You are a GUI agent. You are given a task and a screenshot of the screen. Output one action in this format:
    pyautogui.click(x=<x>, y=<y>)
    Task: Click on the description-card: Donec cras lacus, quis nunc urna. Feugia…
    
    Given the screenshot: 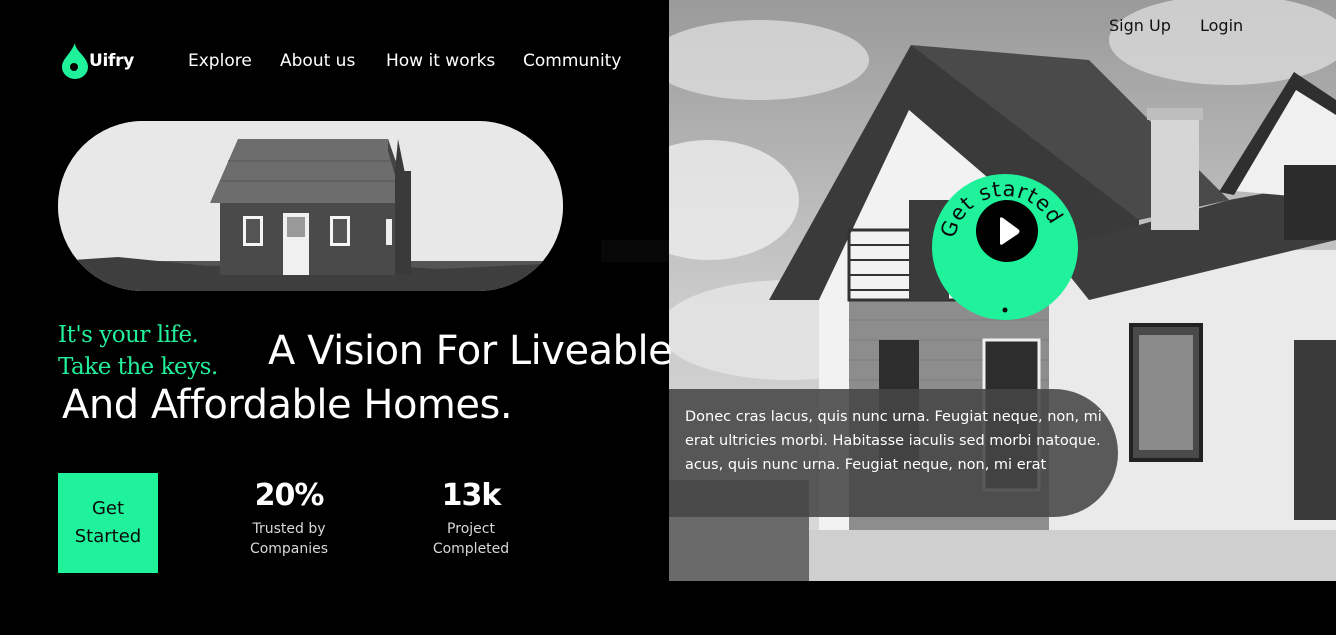 What is the action you would take?
    pyautogui.click(x=893, y=453)
    